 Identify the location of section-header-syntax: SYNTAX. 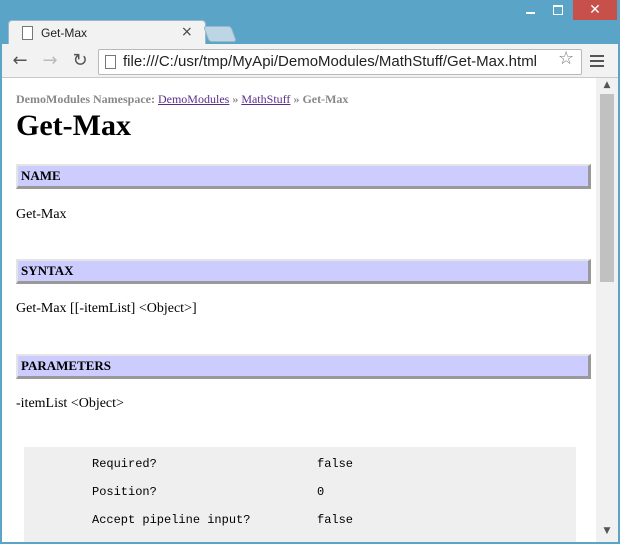
(303, 271).